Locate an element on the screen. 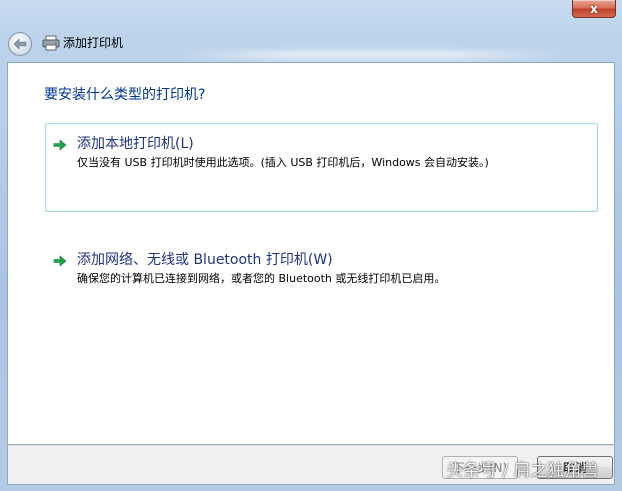 This screenshot has height=491, width=622. close-button: x is located at coordinates (594, 9).